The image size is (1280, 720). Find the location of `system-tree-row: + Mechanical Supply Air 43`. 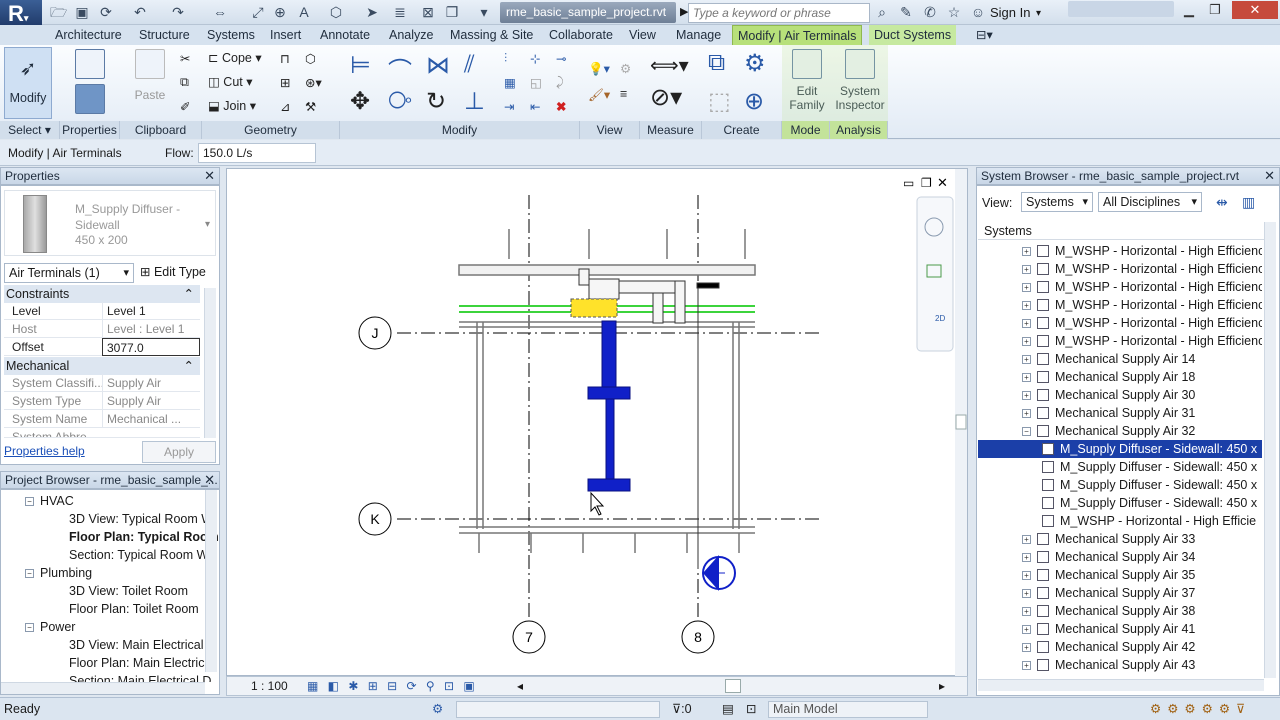

system-tree-row: + Mechanical Supply Air 43 is located at coordinates (1120, 665).